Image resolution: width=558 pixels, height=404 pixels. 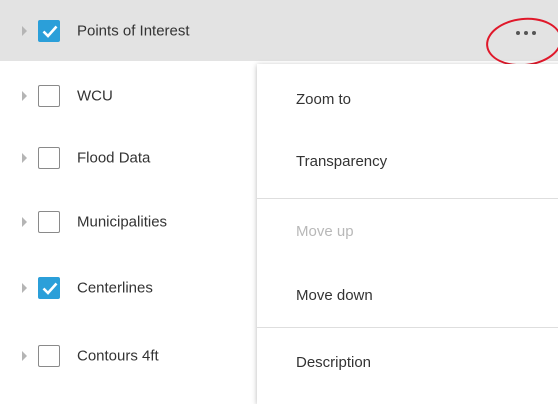 I want to click on layer-label: Centerlines, so click(x=115, y=287).